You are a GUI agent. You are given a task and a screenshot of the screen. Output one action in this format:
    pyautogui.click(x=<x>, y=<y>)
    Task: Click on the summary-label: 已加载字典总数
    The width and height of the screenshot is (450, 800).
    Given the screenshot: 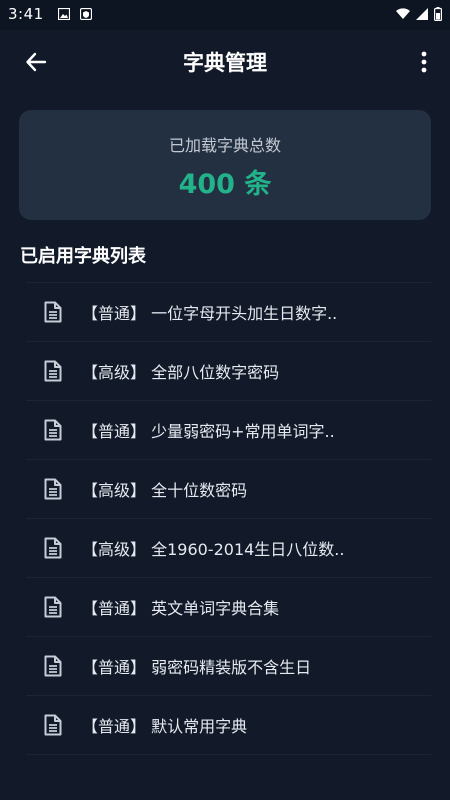 What is the action you would take?
    pyautogui.click(x=224, y=145)
    